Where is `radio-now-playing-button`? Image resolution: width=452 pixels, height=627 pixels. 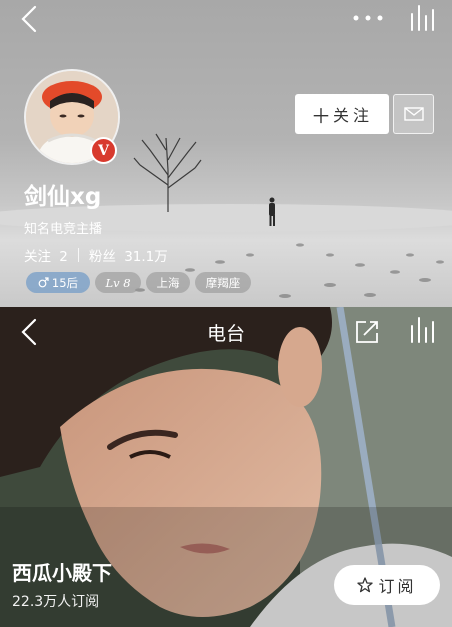
radio-now-playing-button is located at coordinates (423, 330).